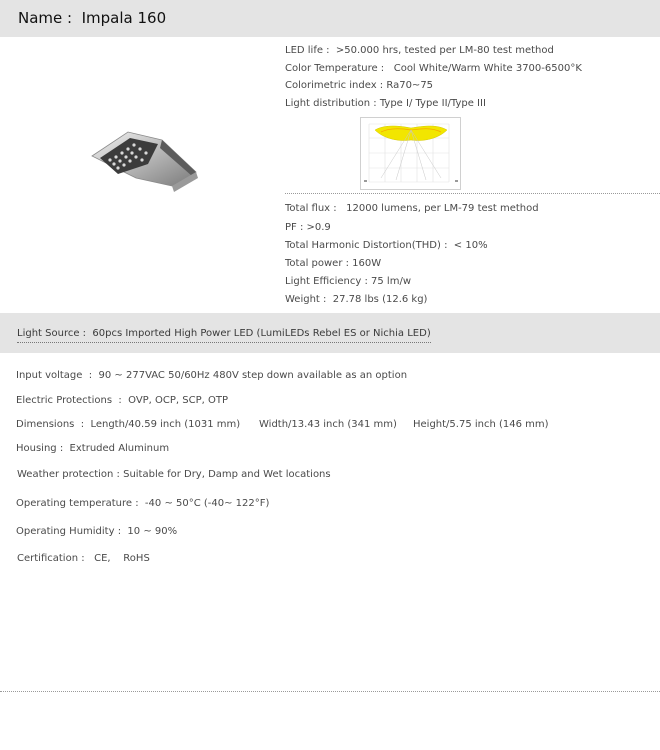 The width and height of the screenshot is (660, 750). Describe the element at coordinates (359, 85) in the screenshot. I see `spec-colorimetric-index: Colorimetric index : Ra70~75` at that location.